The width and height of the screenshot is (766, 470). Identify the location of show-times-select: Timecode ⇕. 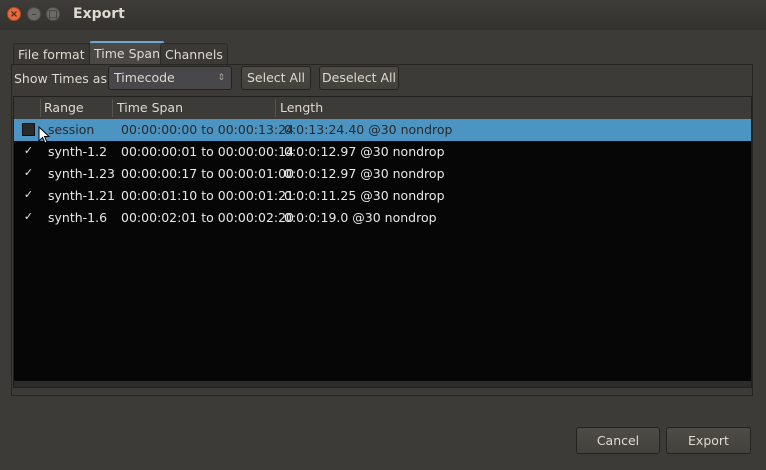
(170, 78).